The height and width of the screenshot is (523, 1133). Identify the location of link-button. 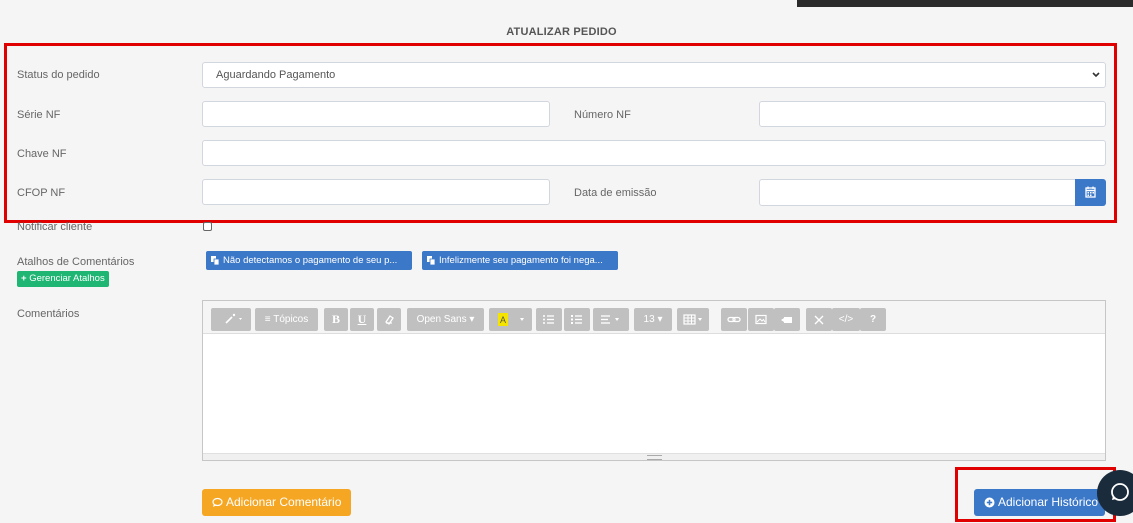
(734, 319).